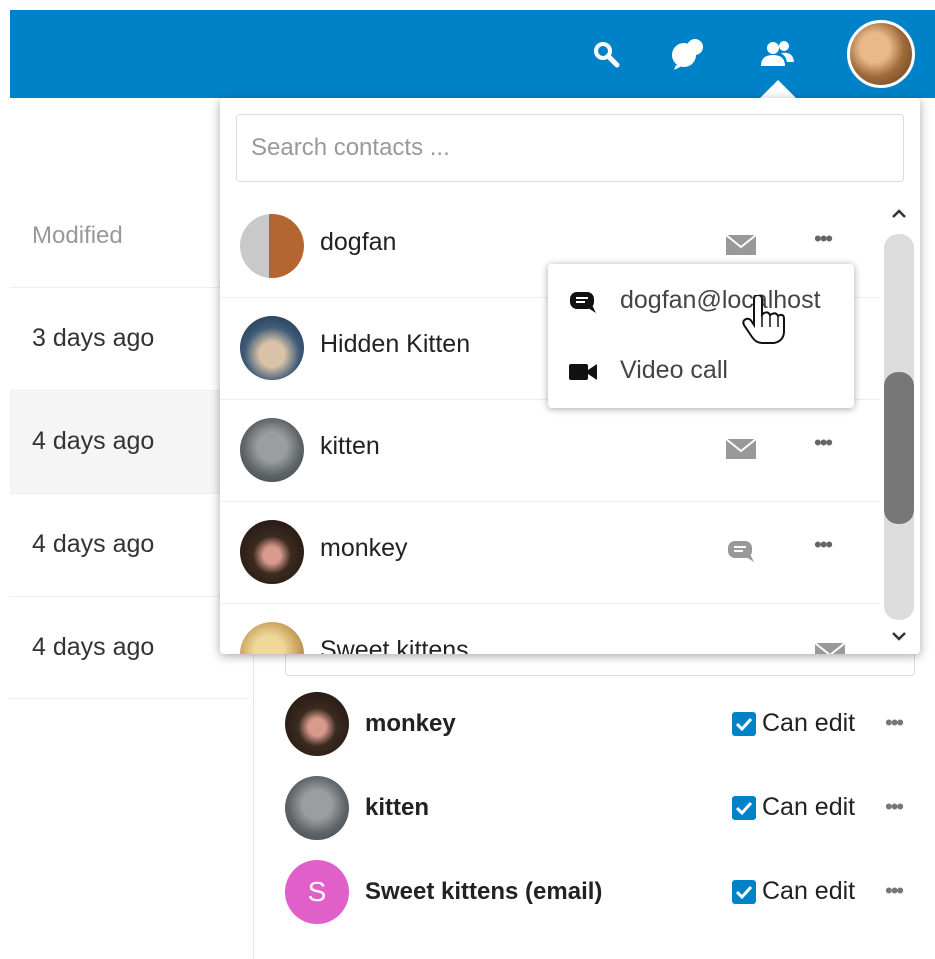 This screenshot has height=959, width=935. Describe the element at coordinates (570, 148) in the screenshot. I see `search-contacts-input` at that location.